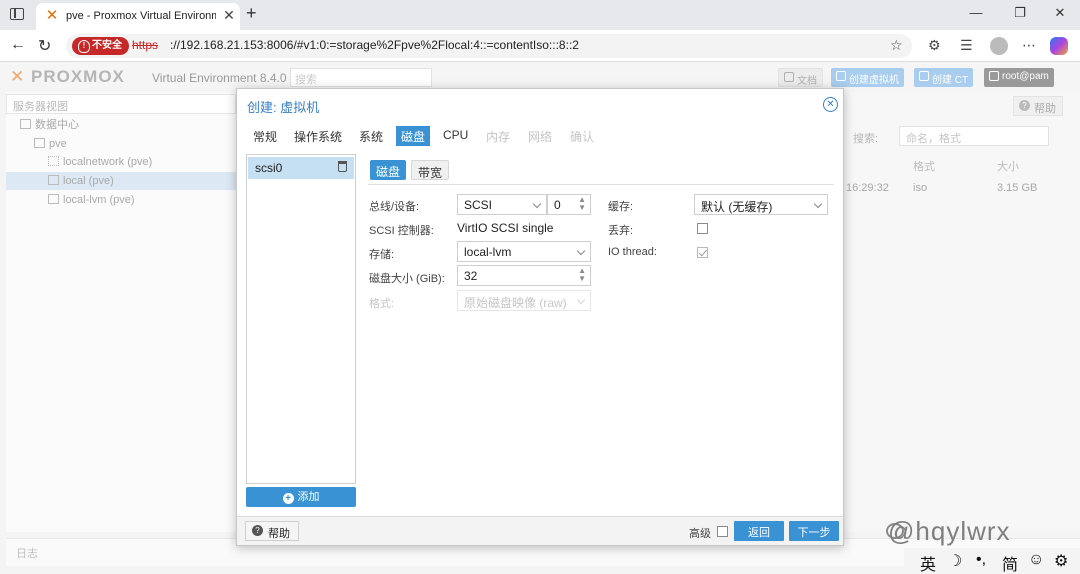 Image resolution: width=1080 pixels, height=574 pixels. What do you see at coordinates (265, 136) in the screenshot?
I see `tab-general: 常规` at bounding box center [265, 136].